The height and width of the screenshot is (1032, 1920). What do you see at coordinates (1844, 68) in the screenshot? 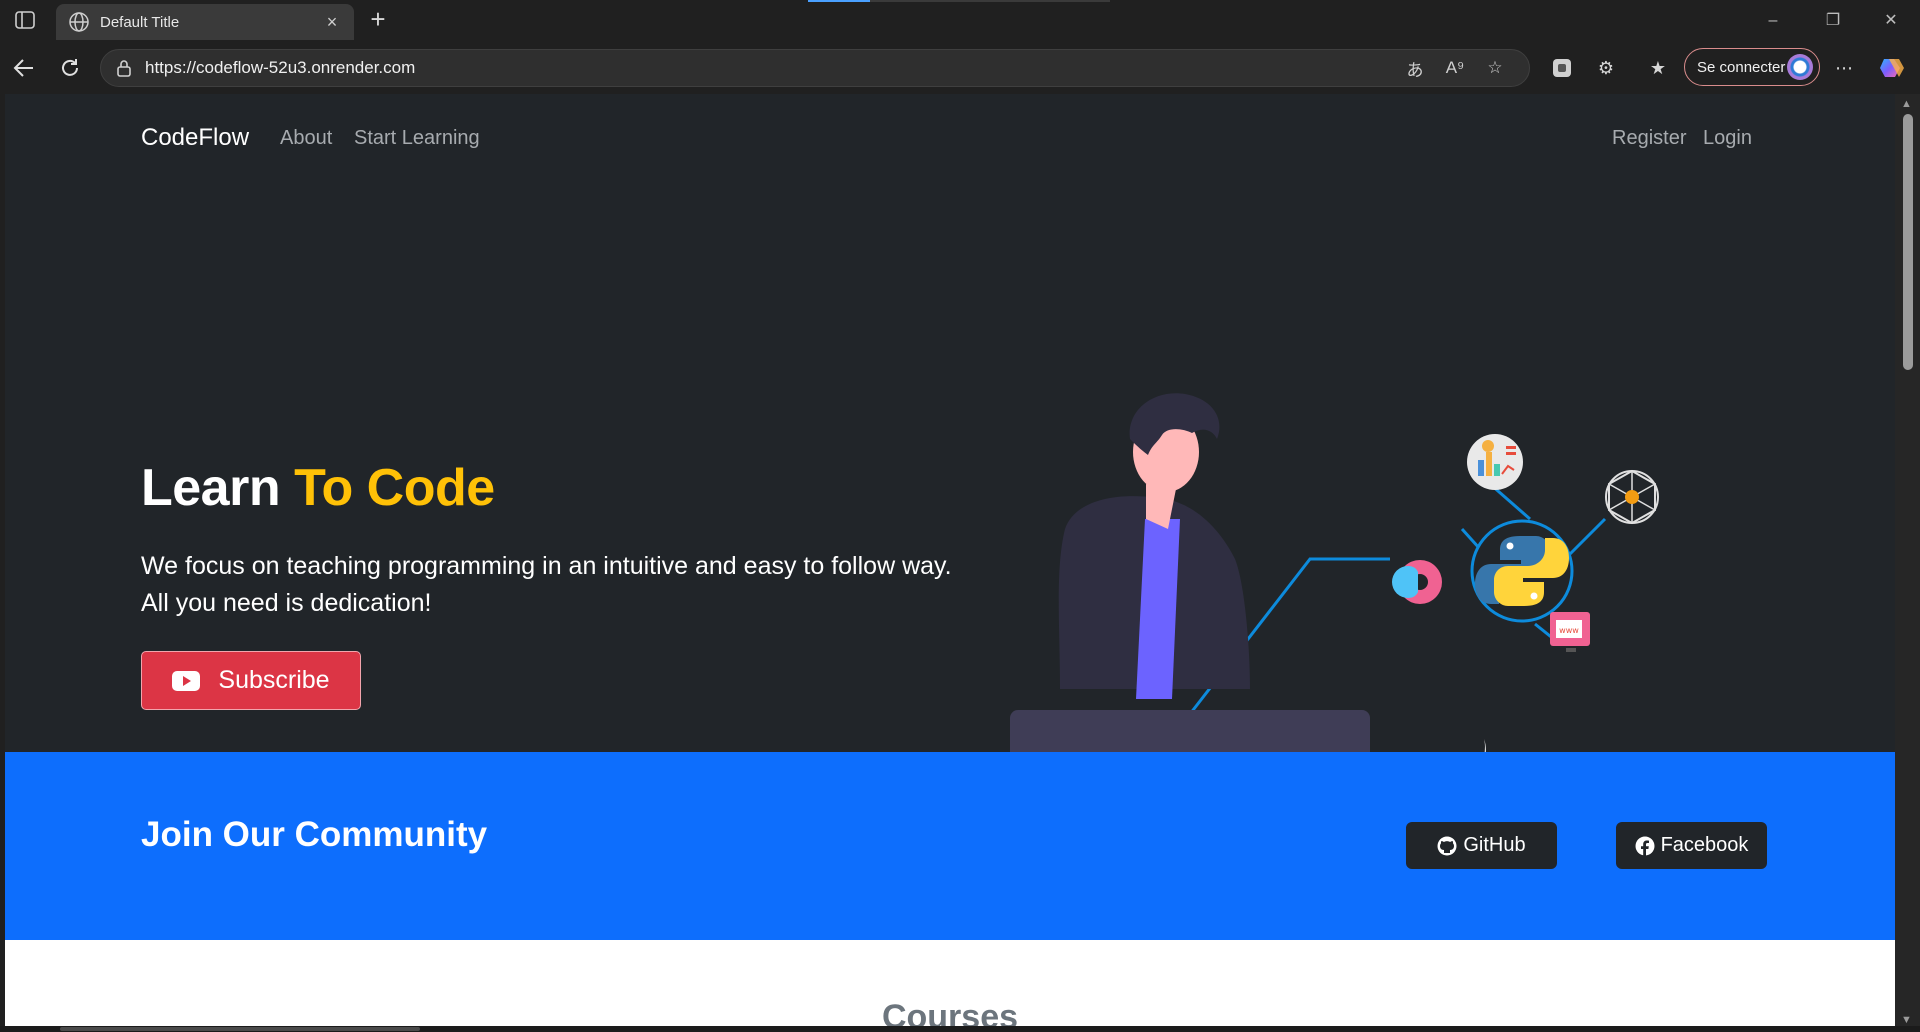
I see `more-icon: ⋯` at bounding box center [1844, 68].